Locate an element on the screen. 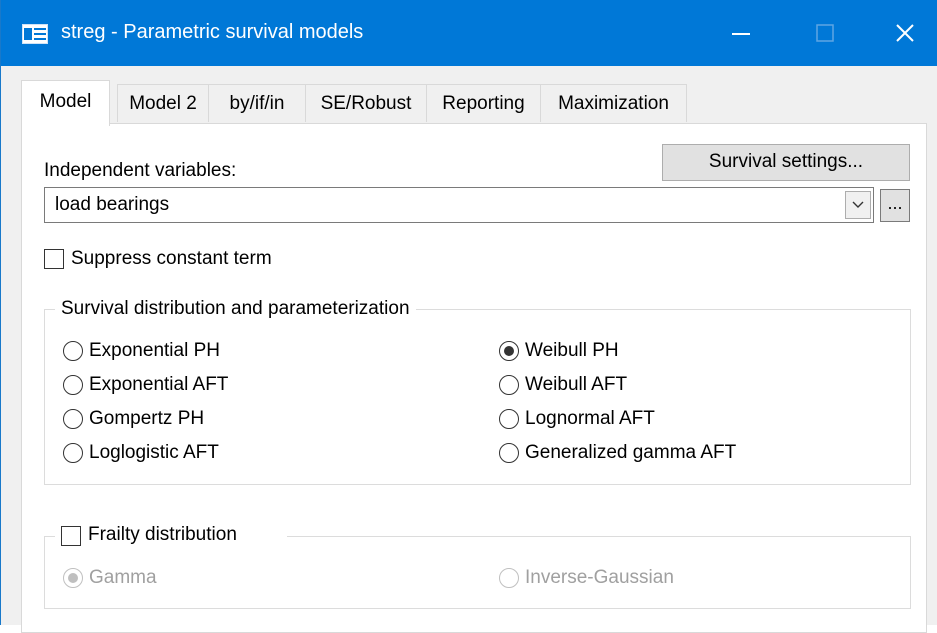  combo-dropdown-button is located at coordinates (858, 205).